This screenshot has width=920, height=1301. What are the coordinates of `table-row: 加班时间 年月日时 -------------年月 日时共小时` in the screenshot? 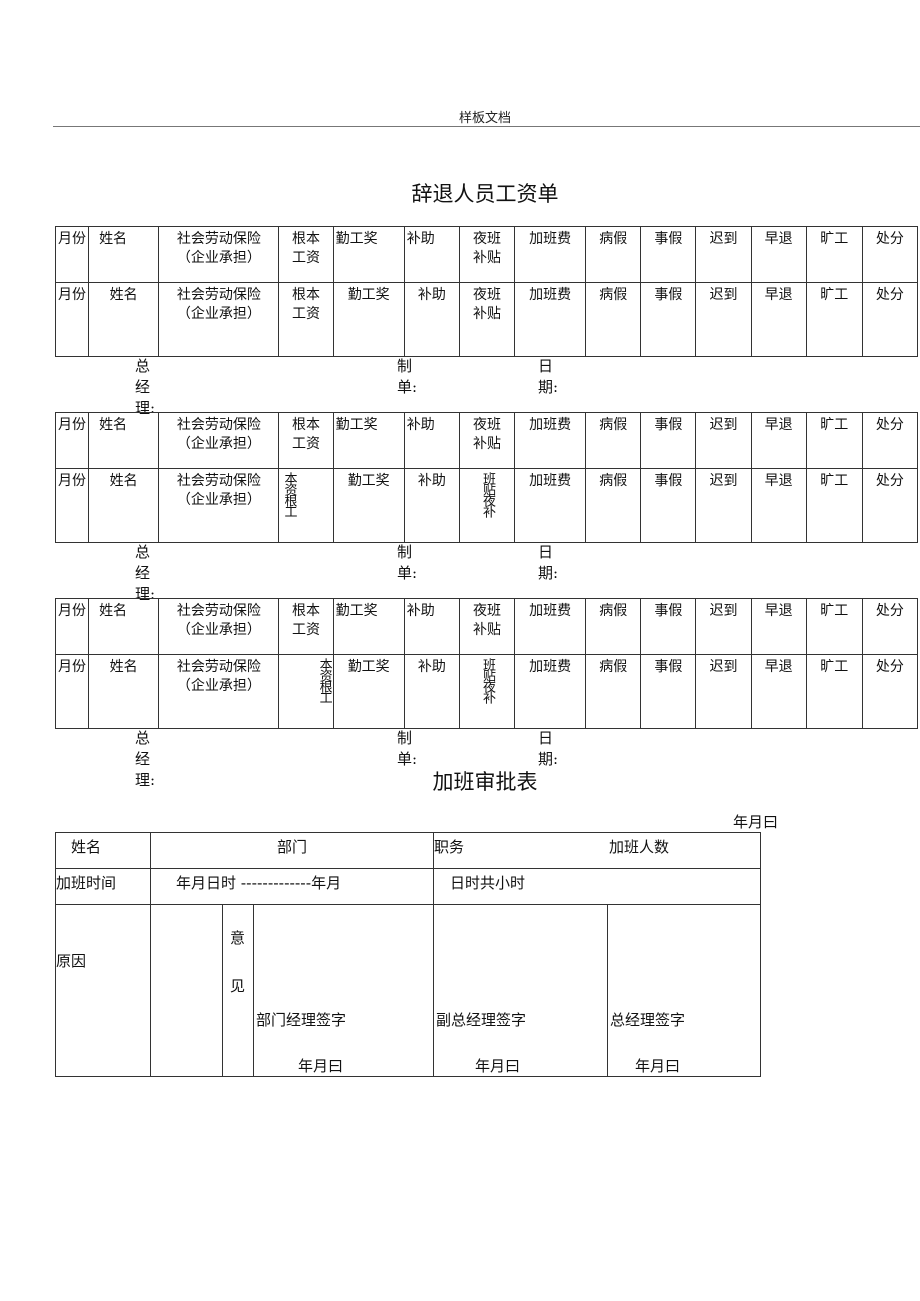 It's located at (408, 886).